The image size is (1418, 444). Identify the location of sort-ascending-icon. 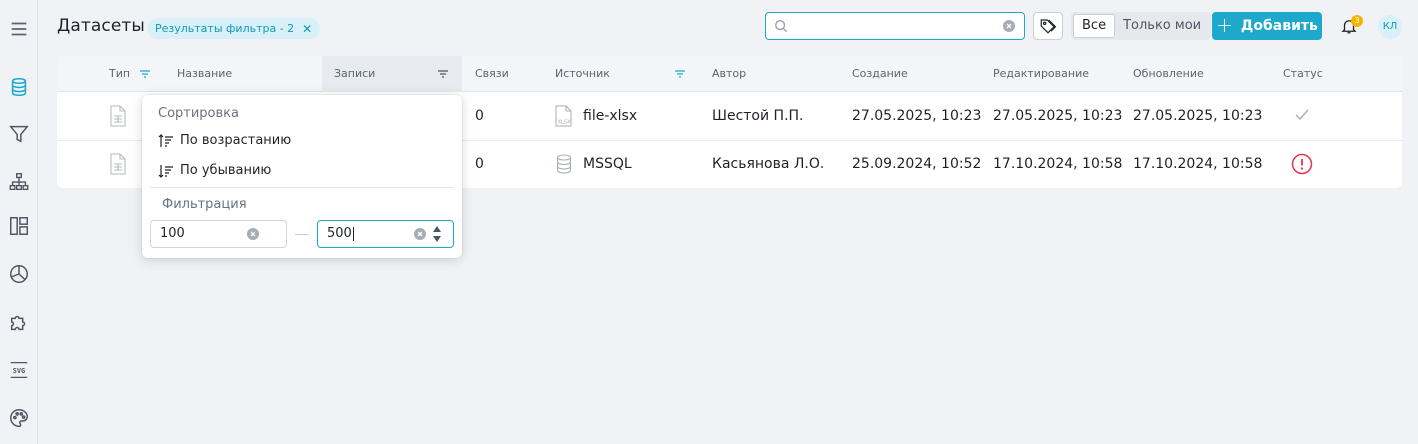
(165, 140).